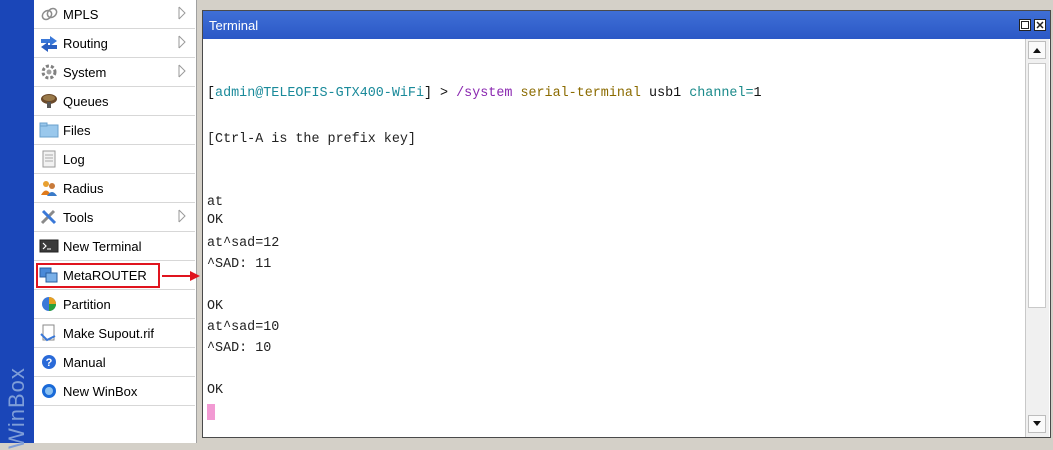  I want to click on sidebar-item-log: Log, so click(114, 159).